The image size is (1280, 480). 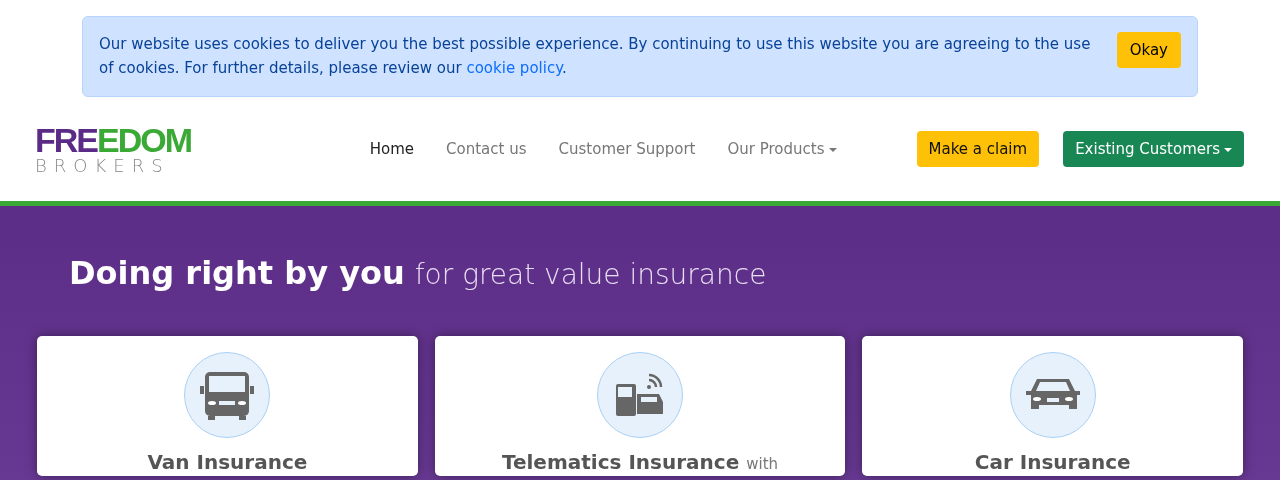 I want to click on hero-subtitle: for great value insurance, so click(x=590, y=274).